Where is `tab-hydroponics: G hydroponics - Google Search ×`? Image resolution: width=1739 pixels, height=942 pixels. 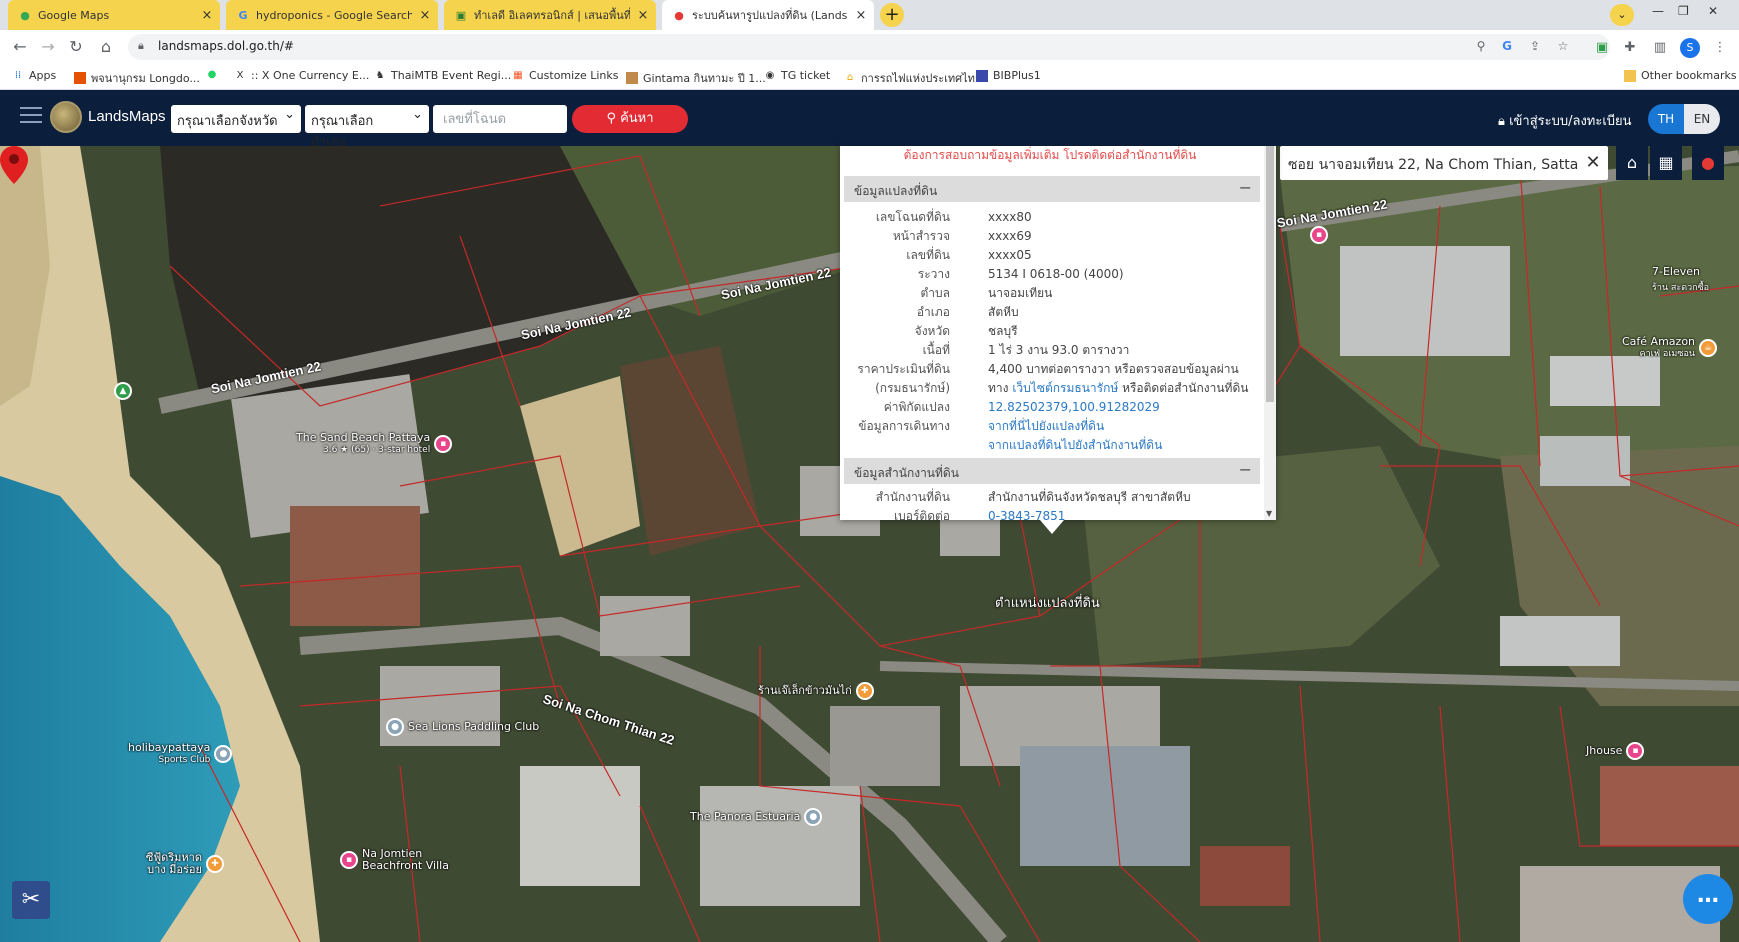
tab-hydroponics: G hydroponics - Google Search × is located at coordinates (332, 15).